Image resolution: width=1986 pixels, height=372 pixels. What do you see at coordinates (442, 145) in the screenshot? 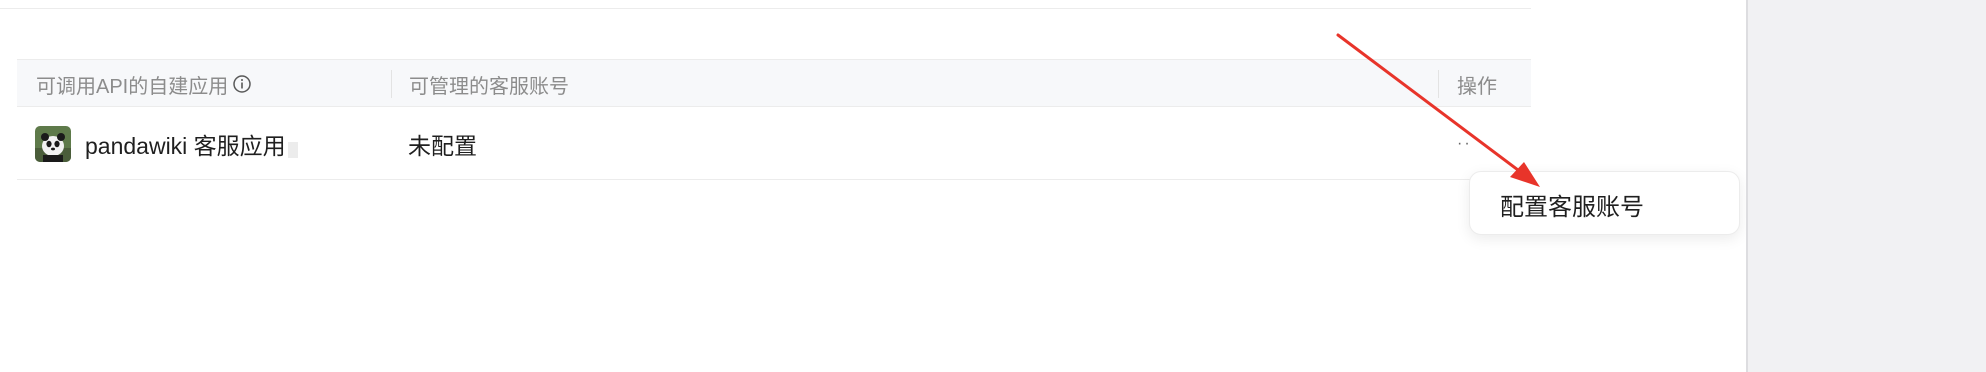
I see `account-status: 未配置` at bounding box center [442, 145].